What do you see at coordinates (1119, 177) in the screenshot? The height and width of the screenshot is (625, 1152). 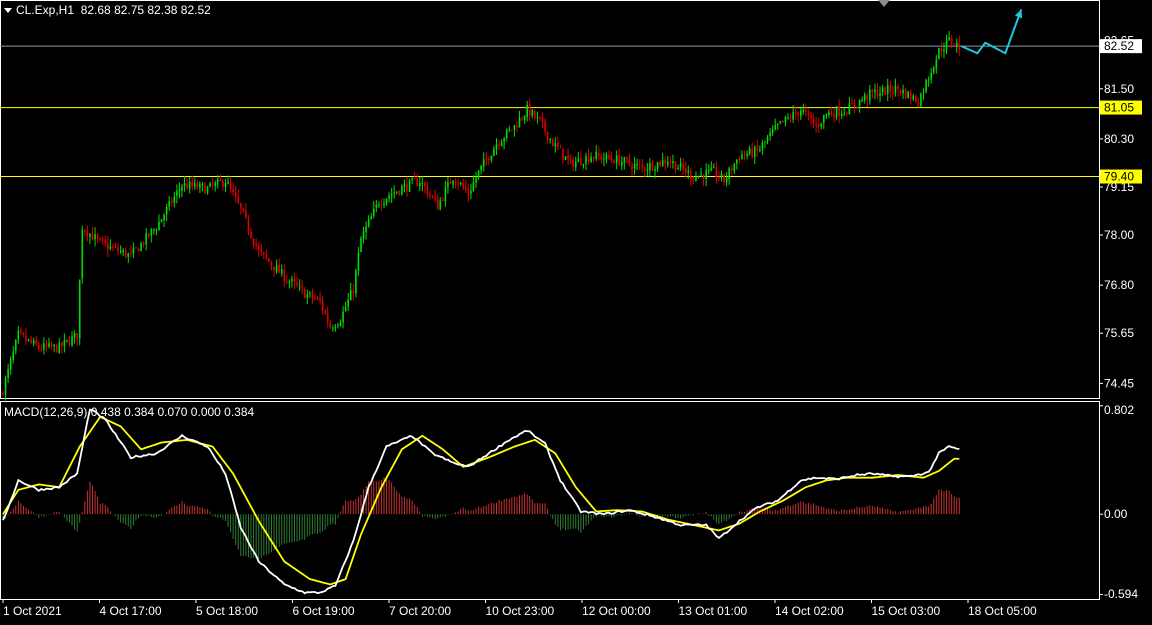 I see `level-price-tag-label: 79.40` at bounding box center [1119, 177].